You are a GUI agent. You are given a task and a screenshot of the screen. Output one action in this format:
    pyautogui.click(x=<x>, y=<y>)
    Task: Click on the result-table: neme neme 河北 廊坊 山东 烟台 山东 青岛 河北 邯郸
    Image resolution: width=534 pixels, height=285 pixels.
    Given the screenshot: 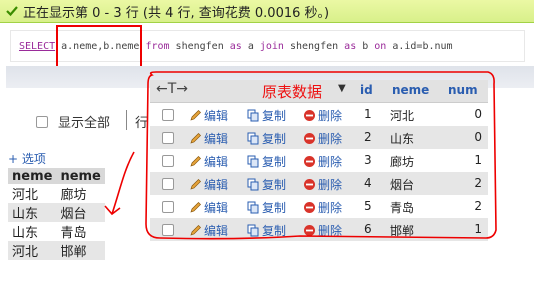 What is the action you would take?
    pyautogui.click(x=56, y=214)
    